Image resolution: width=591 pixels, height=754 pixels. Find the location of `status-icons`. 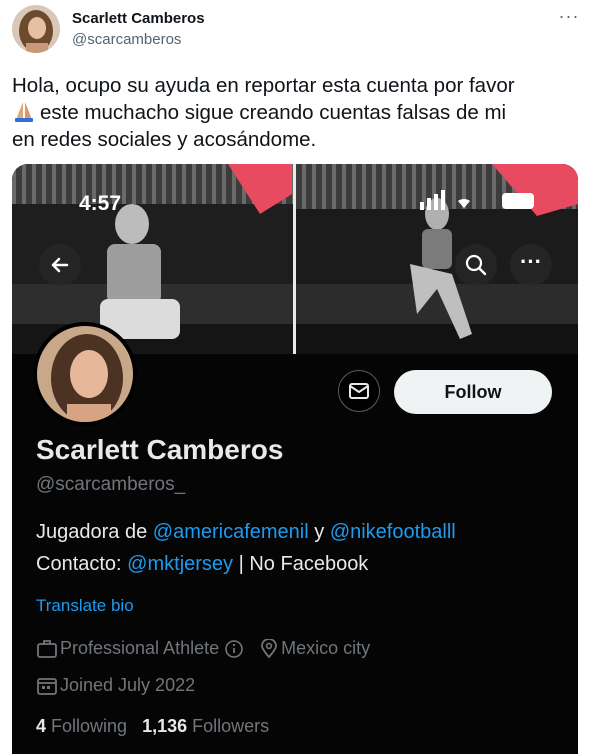

status-icons is located at coordinates (480, 203).